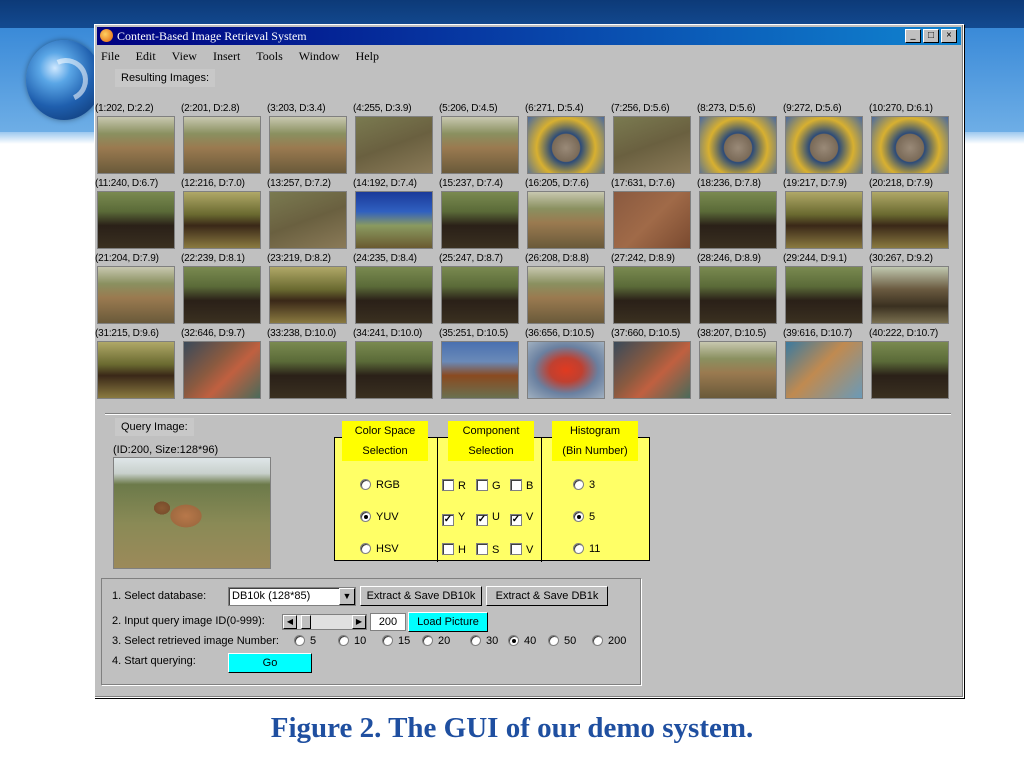 The image size is (1024, 768). What do you see at coordinates (931, 36) in the screenshot?
I see `maximize-button: □` at bounding box center [931, 36].